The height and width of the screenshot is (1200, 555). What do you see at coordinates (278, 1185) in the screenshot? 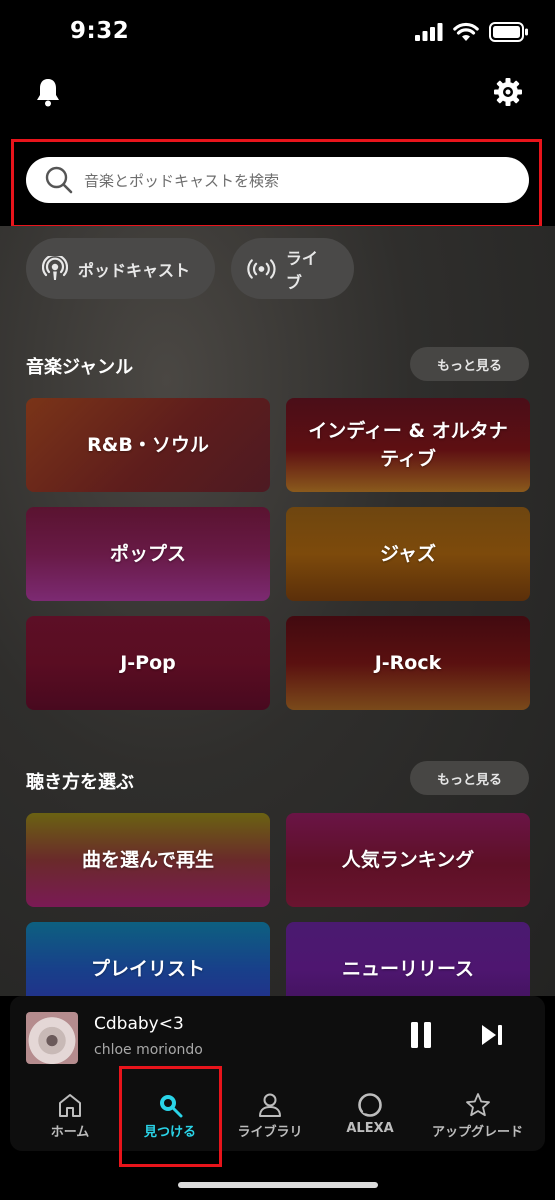
I see `home-indicator` at bounding box center [278, 1185].